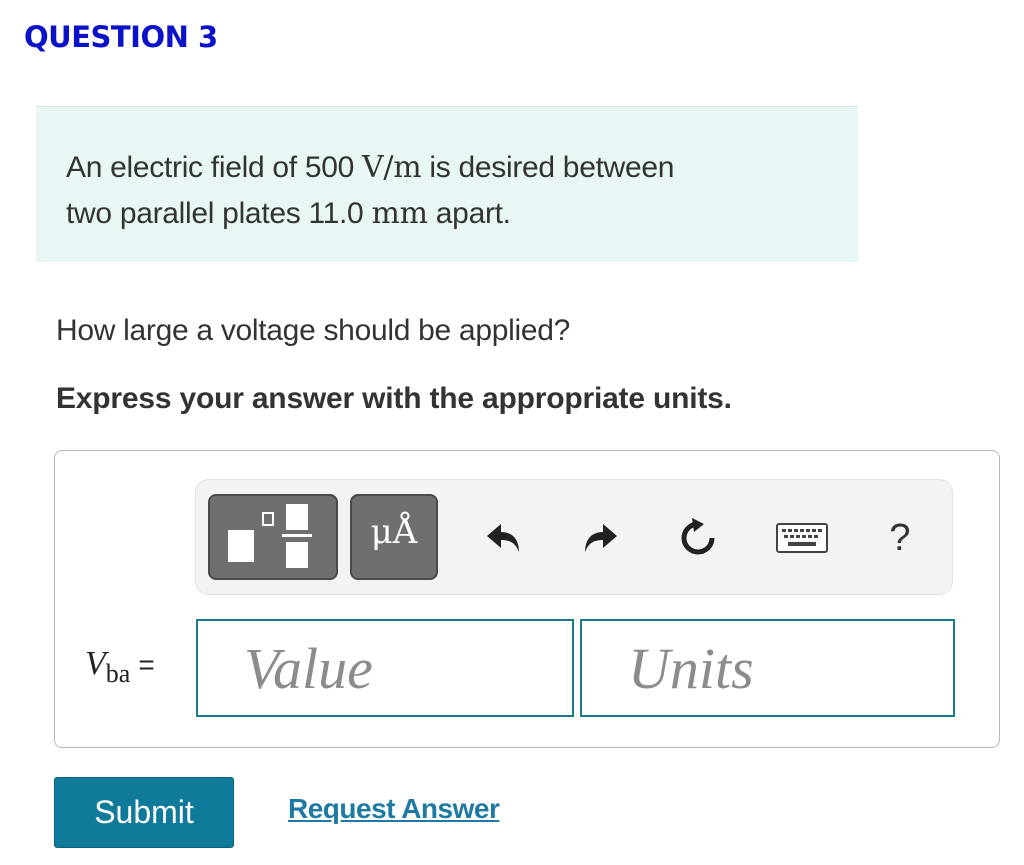  What do you see at coordinates (399, 213) in the screenshot?
I see `intro-distance-unit: mm` at bounding box center [399, 213].